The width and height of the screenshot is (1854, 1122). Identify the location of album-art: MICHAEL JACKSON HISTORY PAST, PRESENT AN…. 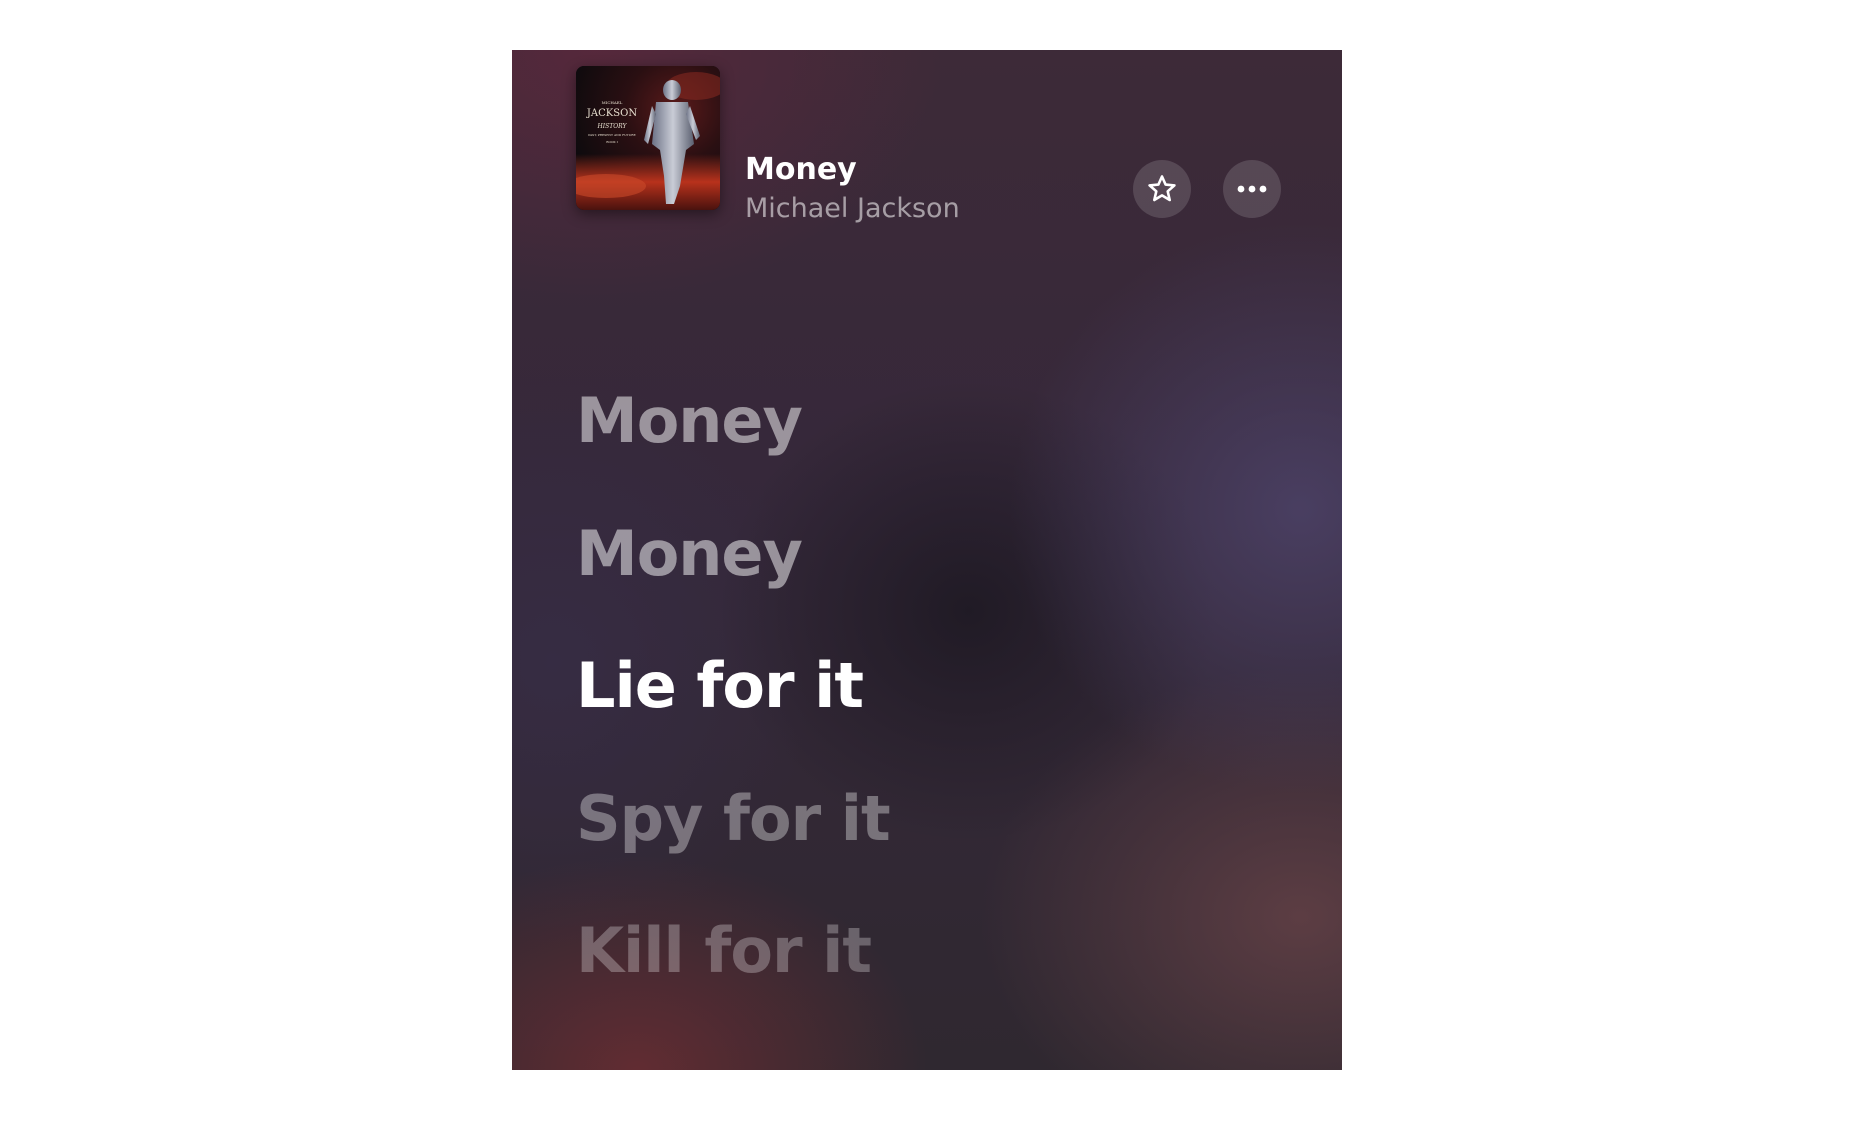
(648, 138).